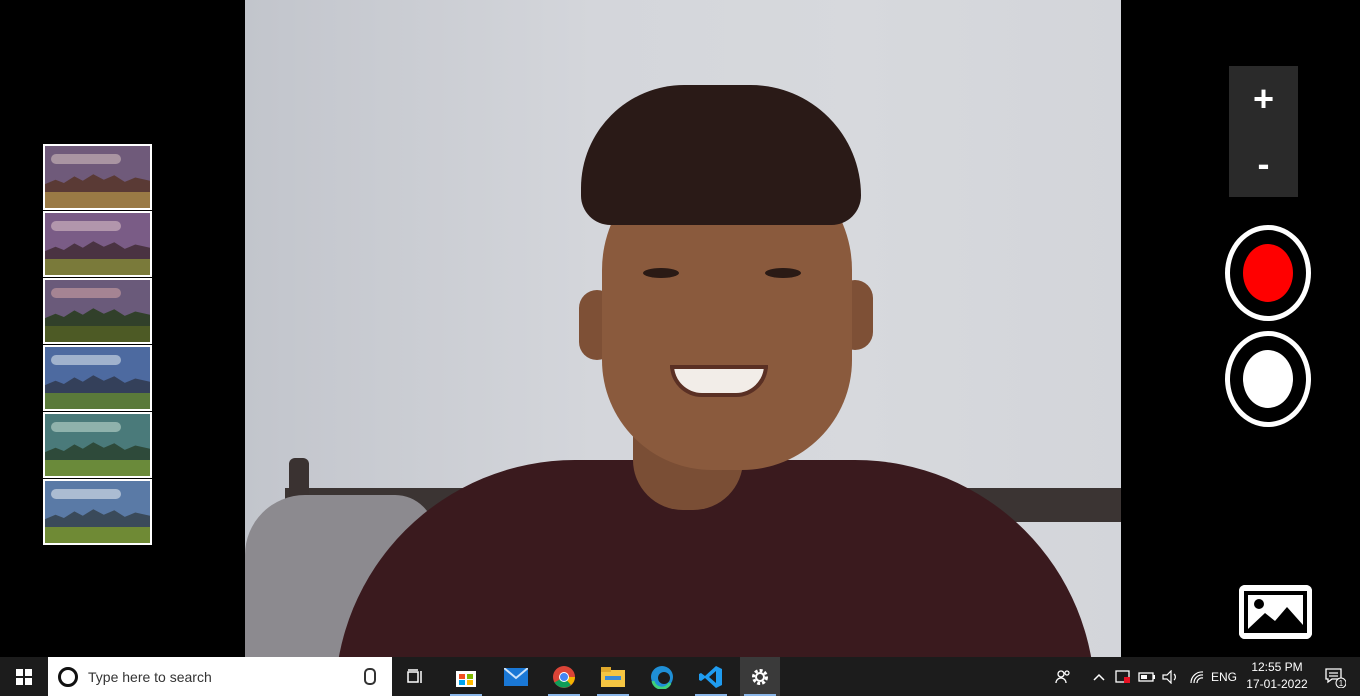  I want to click on store-icon, so click(466, 678).